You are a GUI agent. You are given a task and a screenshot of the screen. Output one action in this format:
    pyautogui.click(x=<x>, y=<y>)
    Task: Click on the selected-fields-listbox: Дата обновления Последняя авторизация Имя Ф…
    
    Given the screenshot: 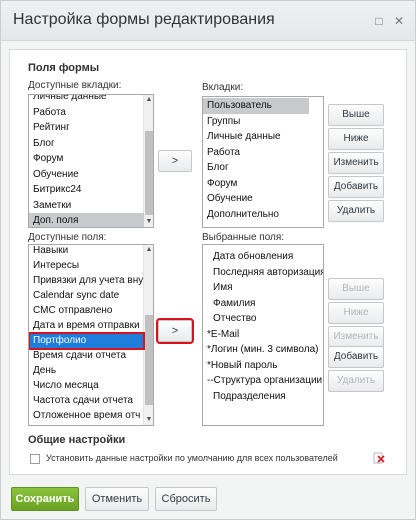 What is the action you would take?
    pyautogui.click(x=263, y=335)
    